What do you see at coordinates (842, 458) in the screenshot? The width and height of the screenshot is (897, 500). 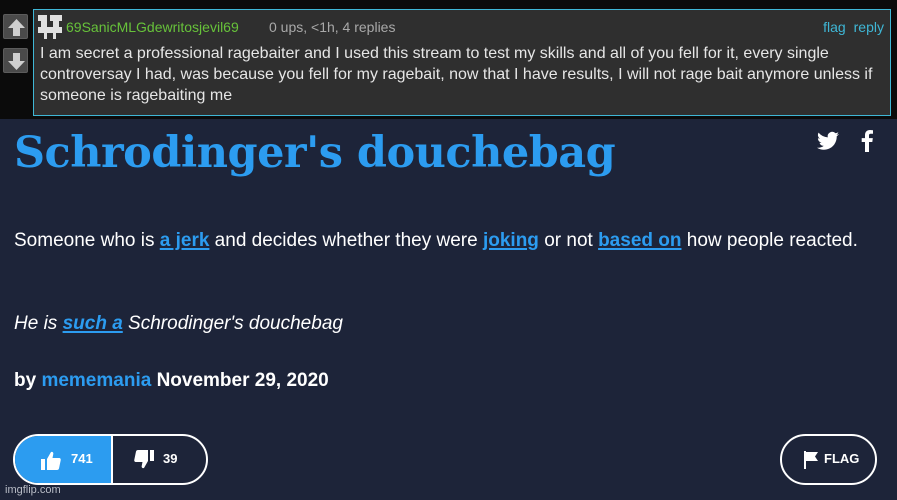 I see `flag-button-label: FLAG` at bounding box center [842, 458].